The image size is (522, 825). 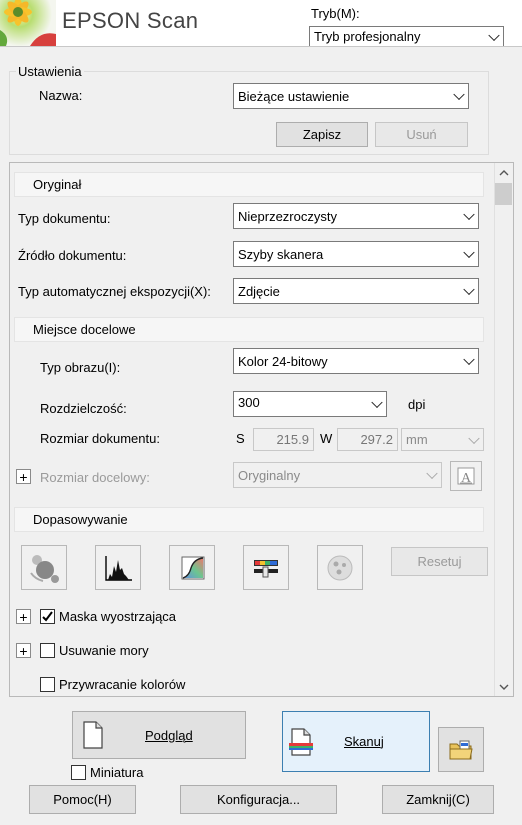 What do you see at coordinates (169, 735) in the screenshot?
I see `preview-button-label: Podgląd` at bounding box center [169, 735].